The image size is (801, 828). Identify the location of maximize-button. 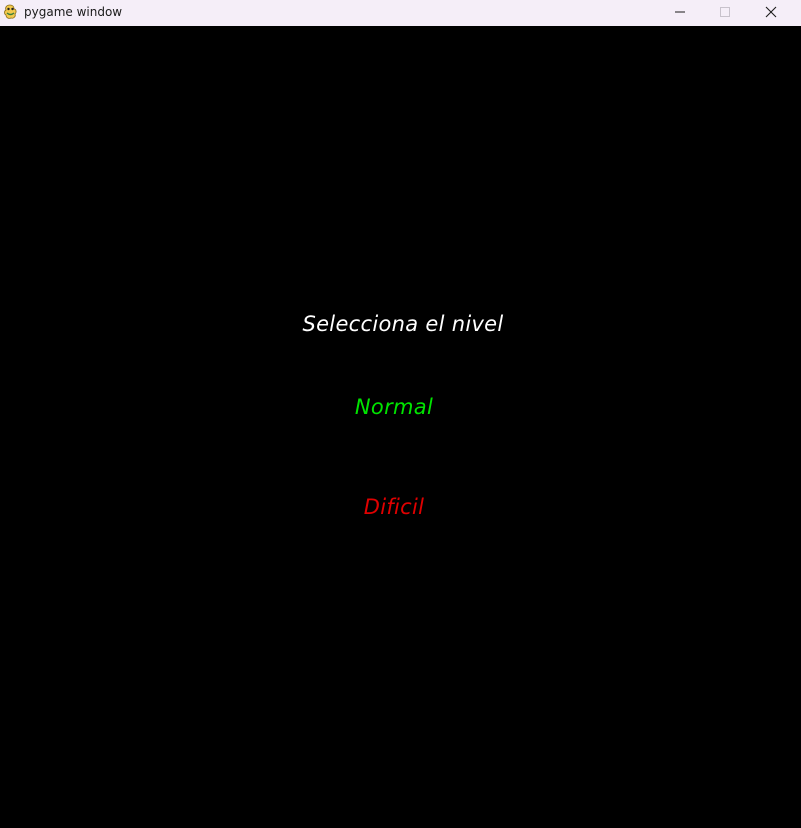
(725, 13).